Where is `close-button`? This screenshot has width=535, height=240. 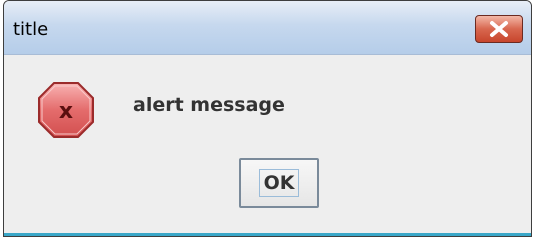 close-button is located at coordinates (499, 29).